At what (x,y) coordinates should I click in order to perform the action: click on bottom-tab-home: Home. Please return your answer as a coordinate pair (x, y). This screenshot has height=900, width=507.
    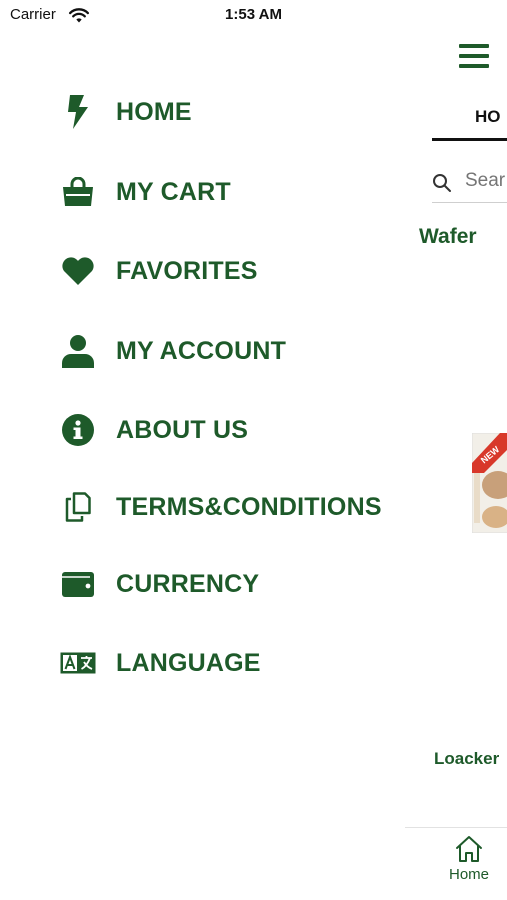
    Looking at the image, I should click on (469, 860).